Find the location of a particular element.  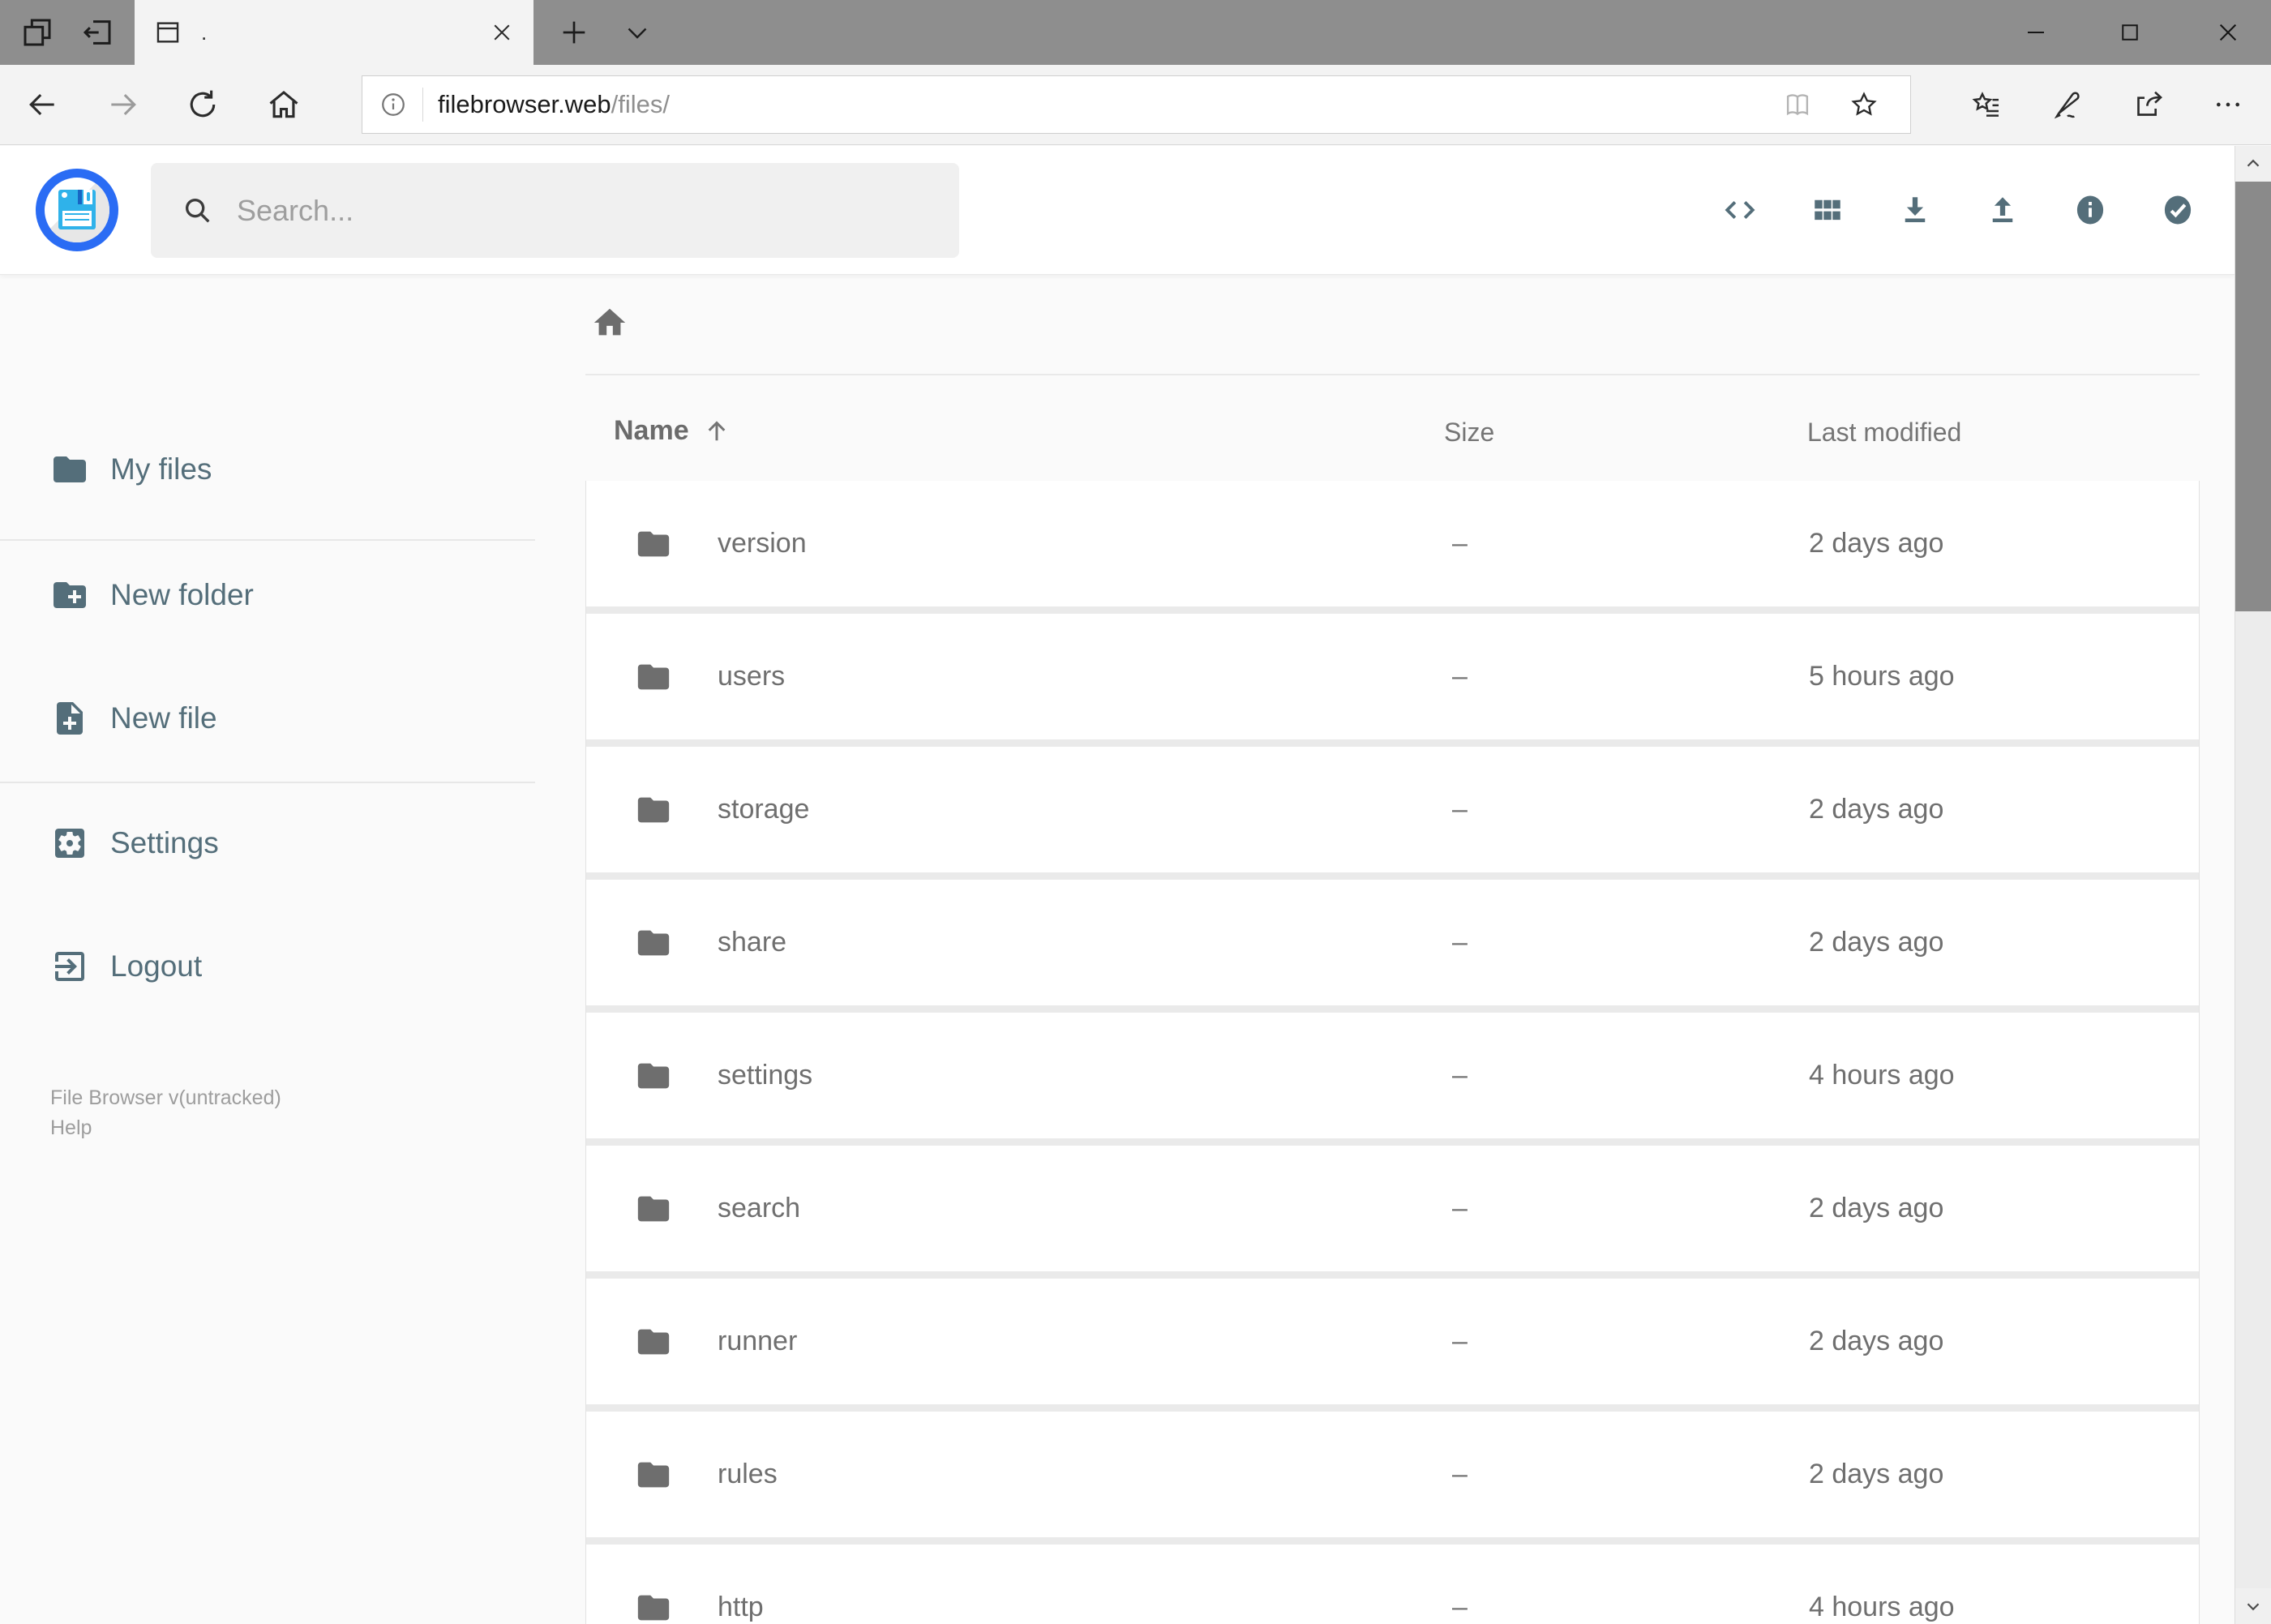

tab-list-chevron-icon is located at coordinates (637, 33).